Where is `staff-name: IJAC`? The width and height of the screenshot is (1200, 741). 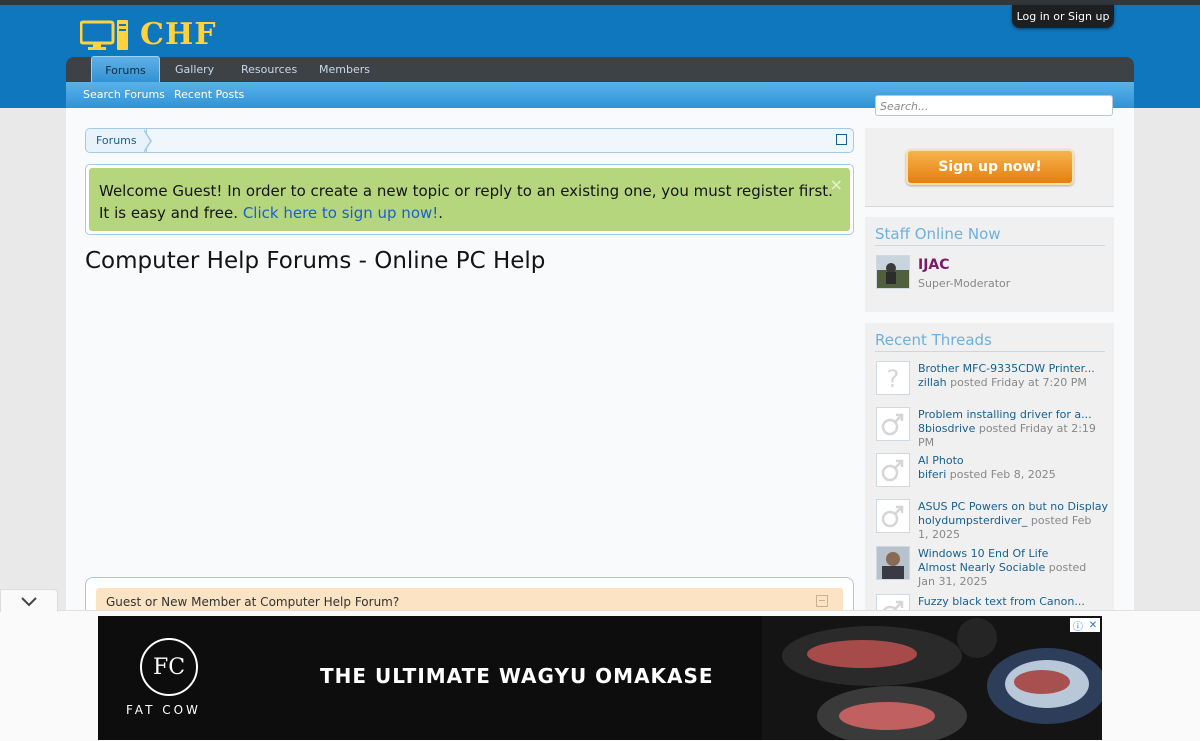
staff-name: IJAC is located at coordinates (934, 265).